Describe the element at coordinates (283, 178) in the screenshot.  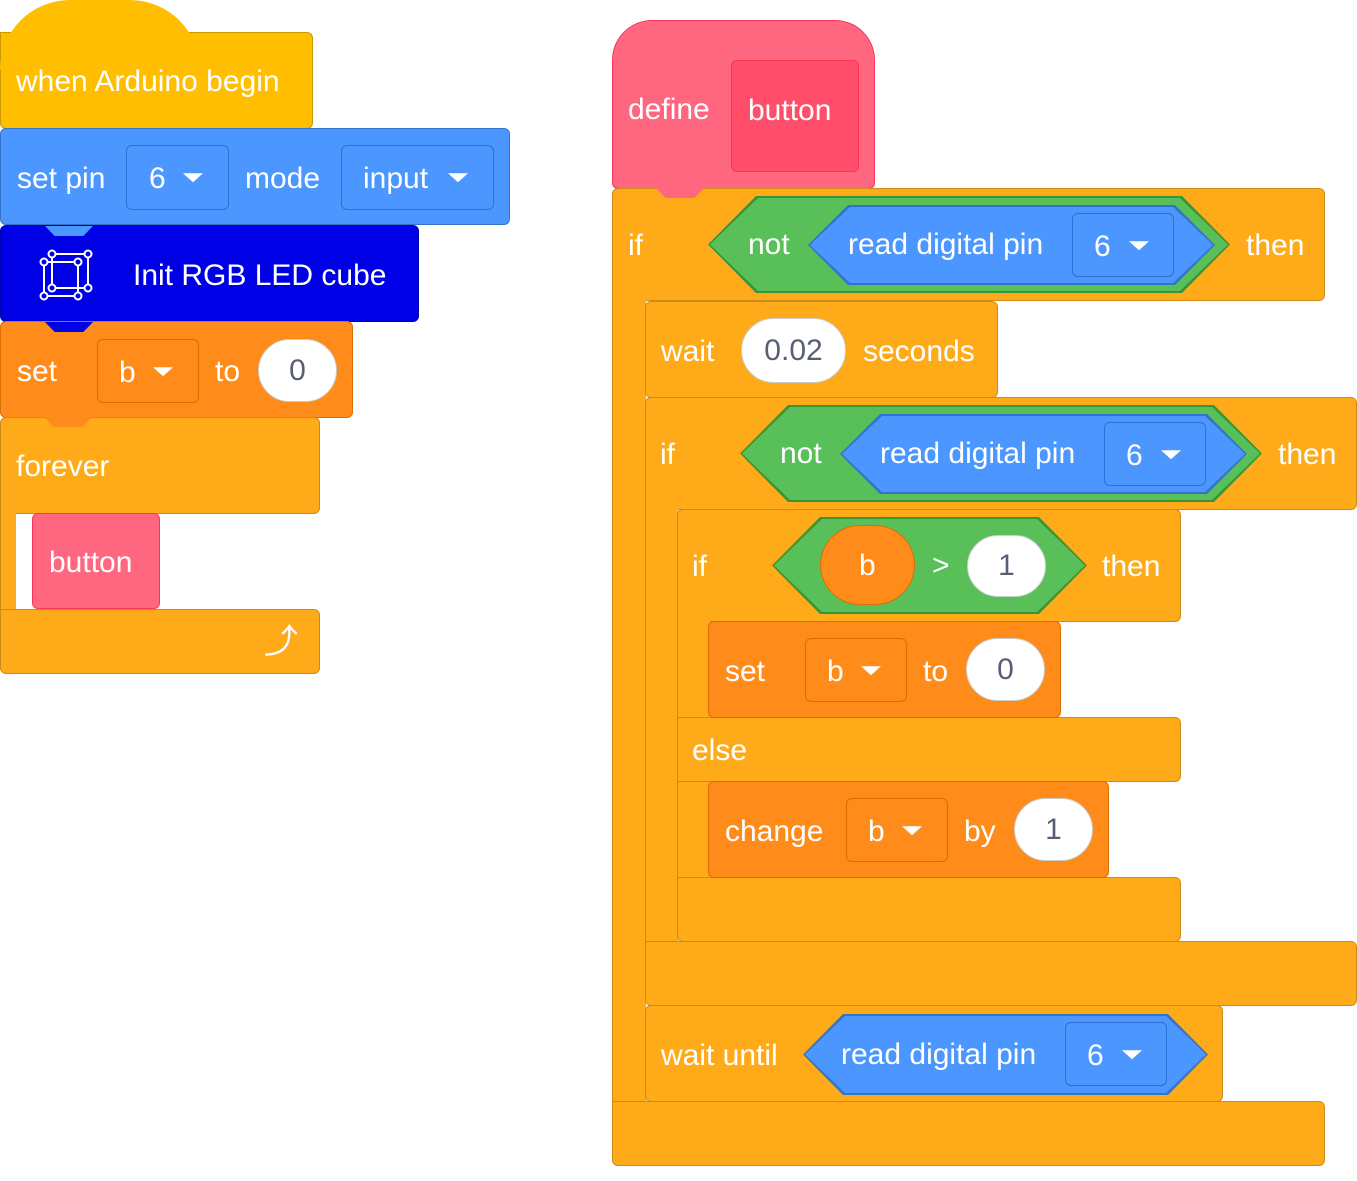
I see `mode-label: mode` at that location.